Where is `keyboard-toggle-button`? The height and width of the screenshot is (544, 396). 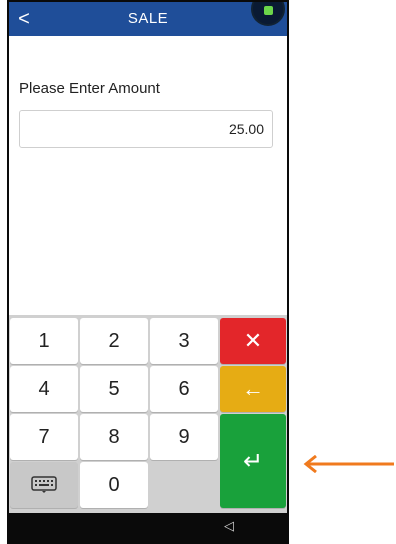
keyboard-toggle-button is located at coordinates (44, 485).